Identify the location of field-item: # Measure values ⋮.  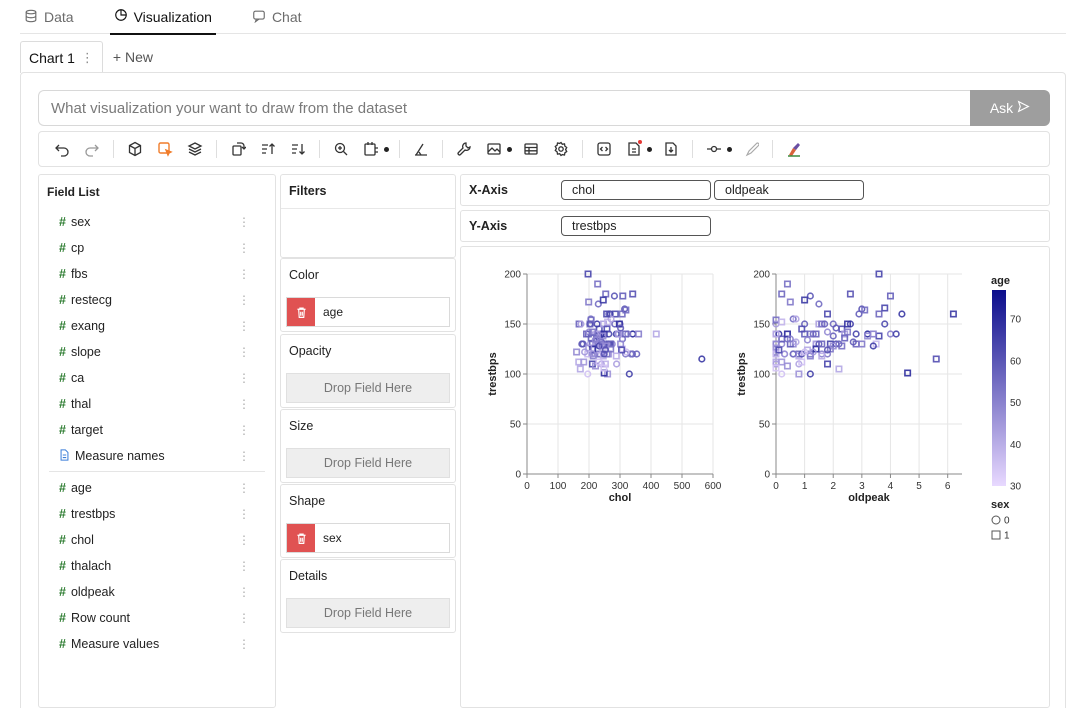
(157, 644).